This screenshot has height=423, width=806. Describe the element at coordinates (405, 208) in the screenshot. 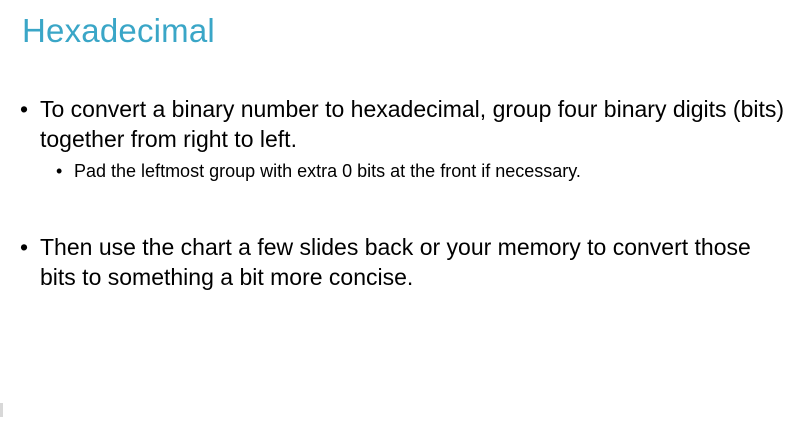

I see `bullet-spacer` at that location.